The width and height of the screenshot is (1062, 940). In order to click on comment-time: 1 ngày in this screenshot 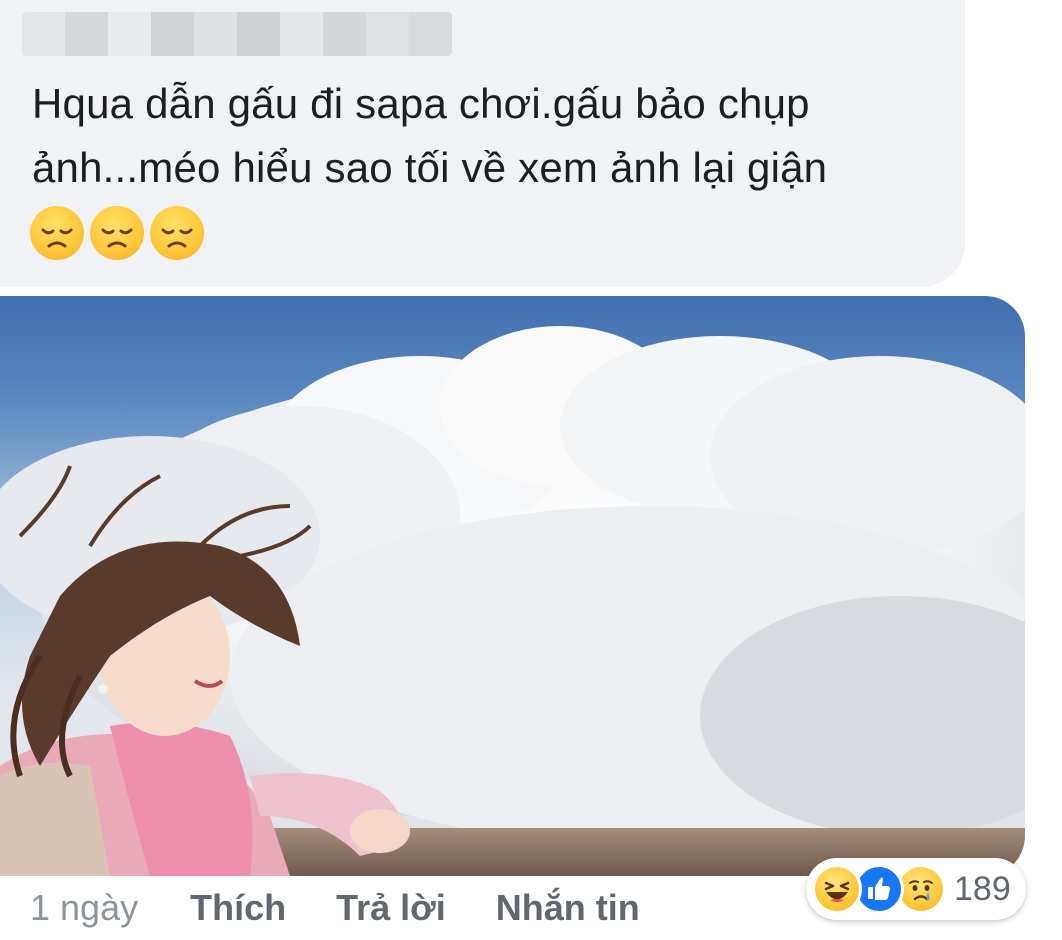, I will do `click(84, 908)`.